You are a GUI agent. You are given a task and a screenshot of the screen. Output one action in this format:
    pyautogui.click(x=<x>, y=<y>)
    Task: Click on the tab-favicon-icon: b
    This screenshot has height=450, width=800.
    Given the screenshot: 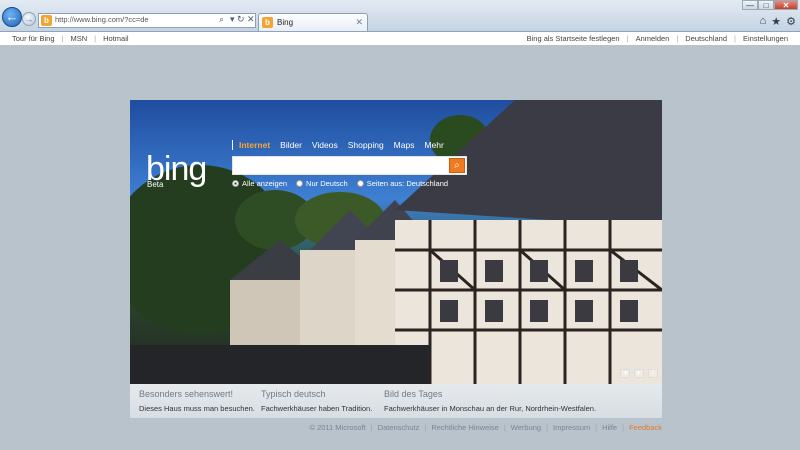 What is the action you would take?
    pyautogui.click(x=267, y=22)
    